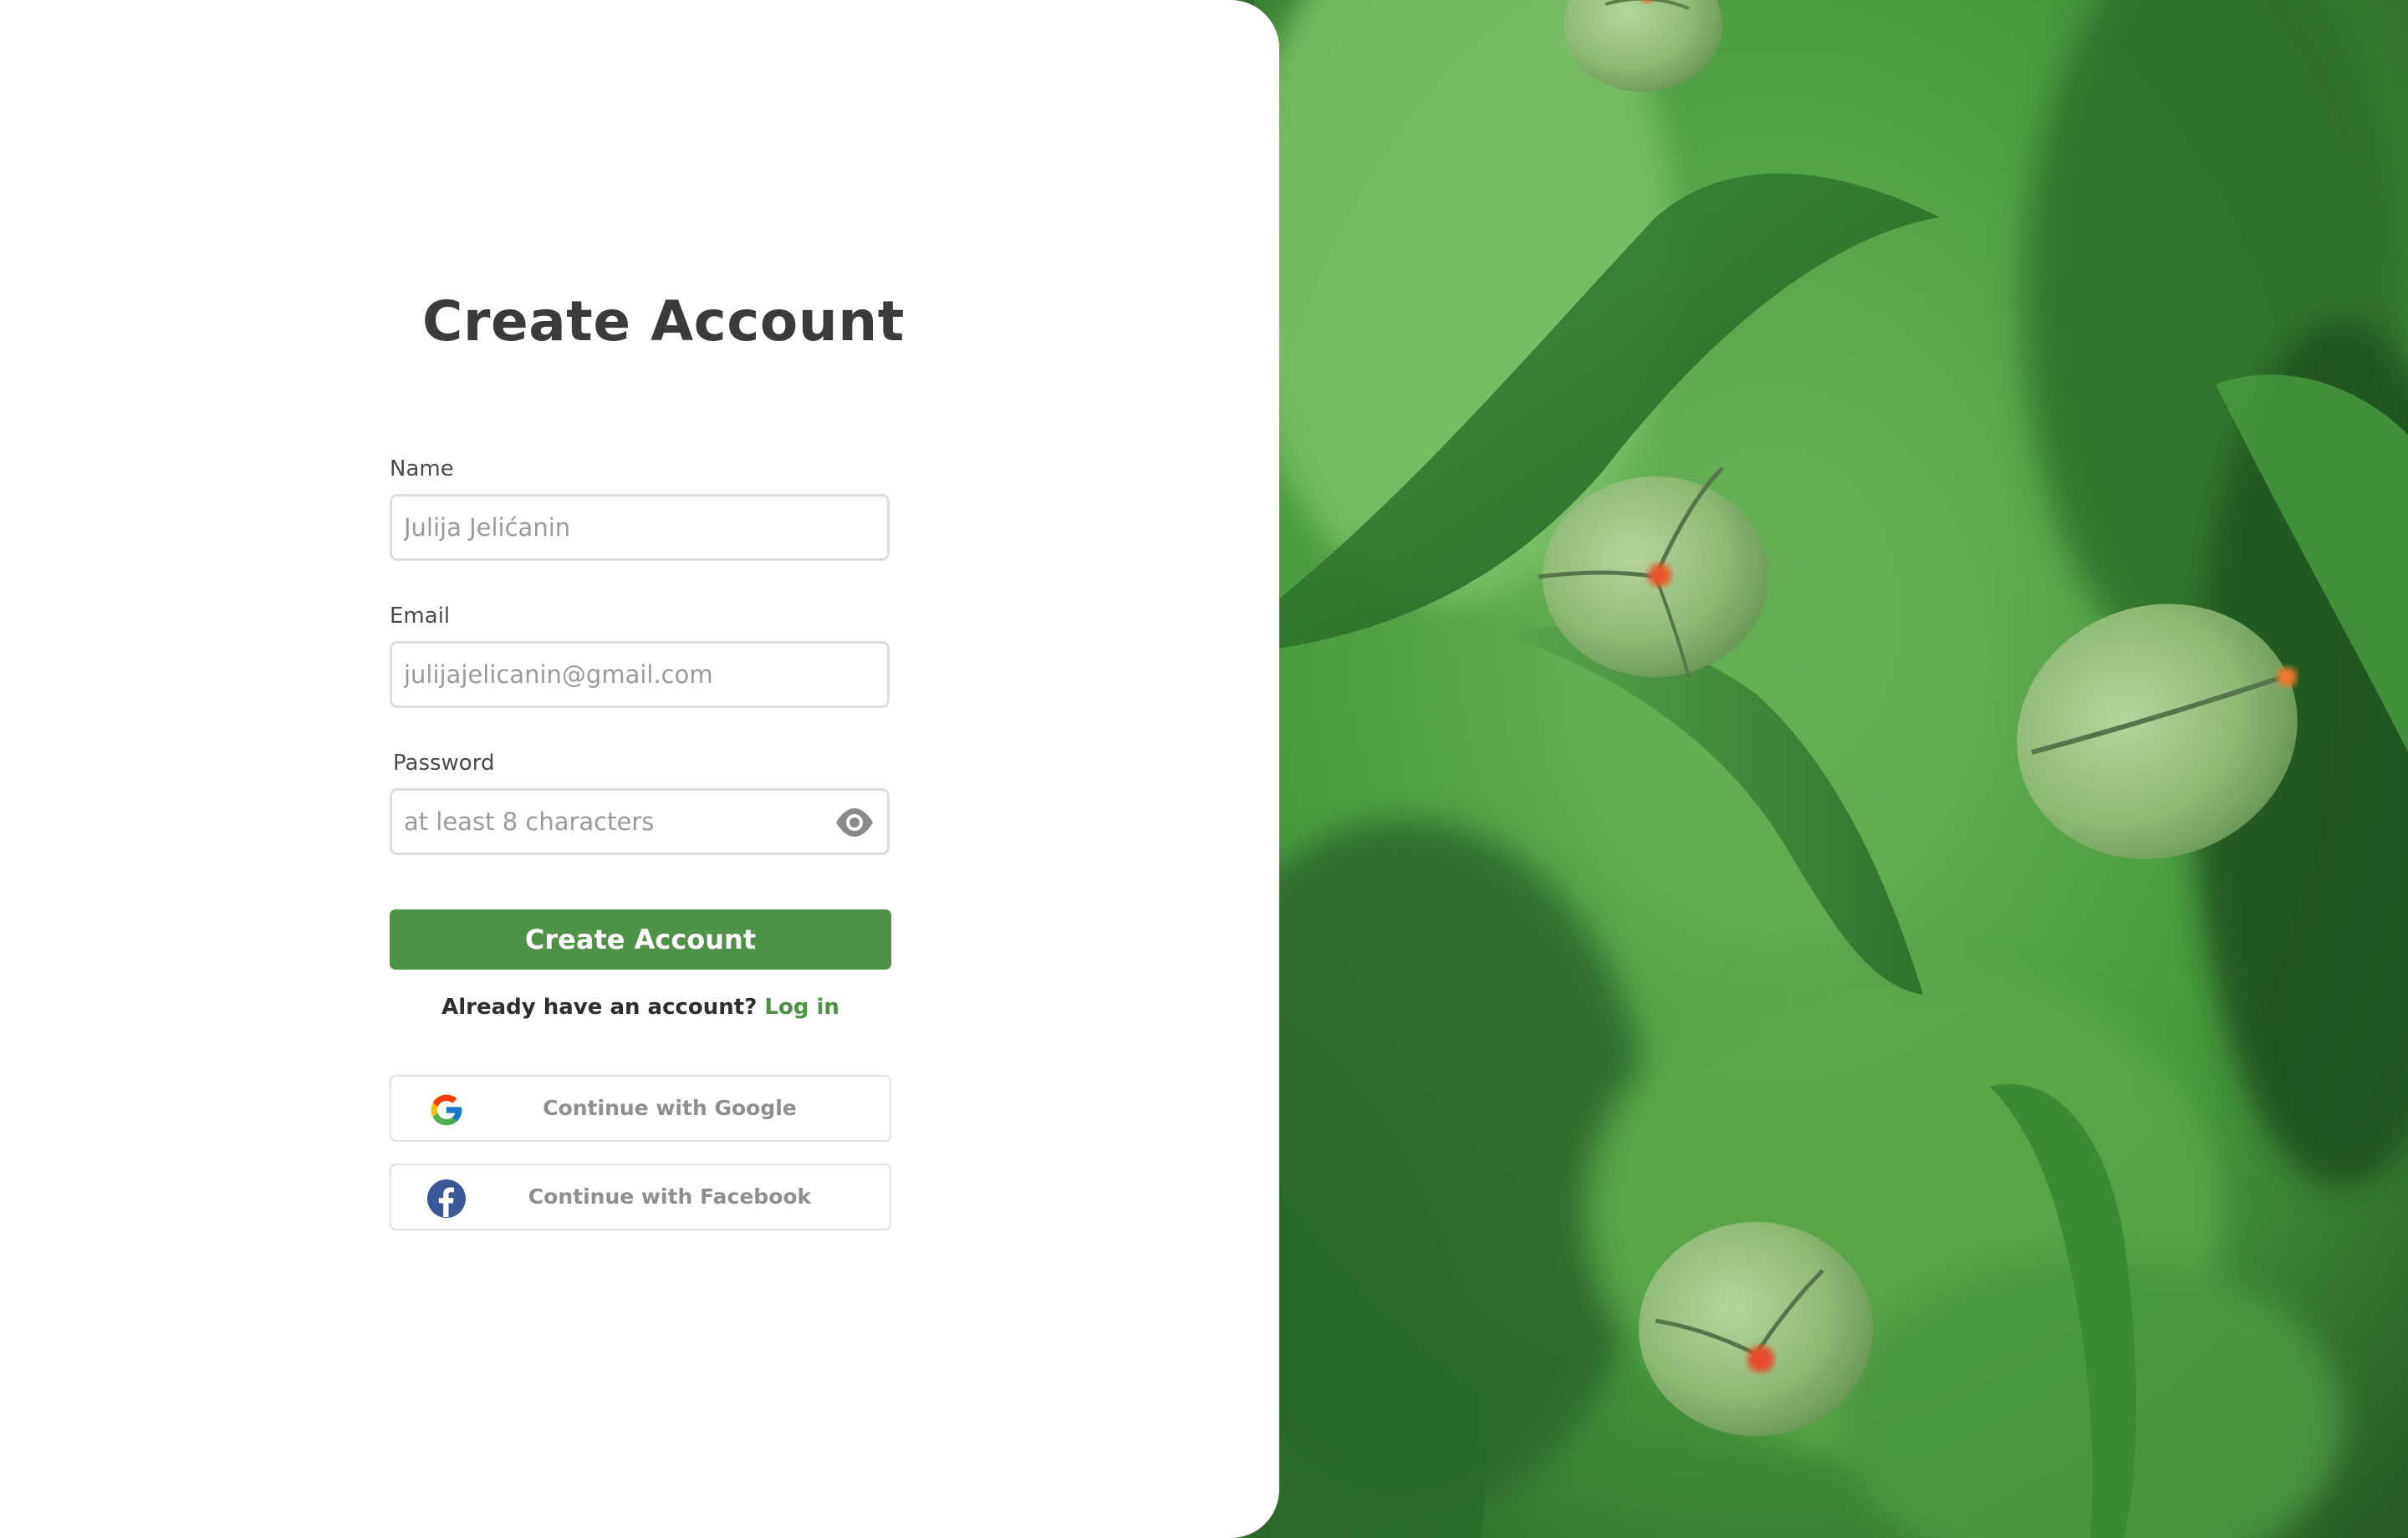 Image resolution: width=2408 pixels, height=1538 pixels. I want to click on google-icon, so click(446, 1110).